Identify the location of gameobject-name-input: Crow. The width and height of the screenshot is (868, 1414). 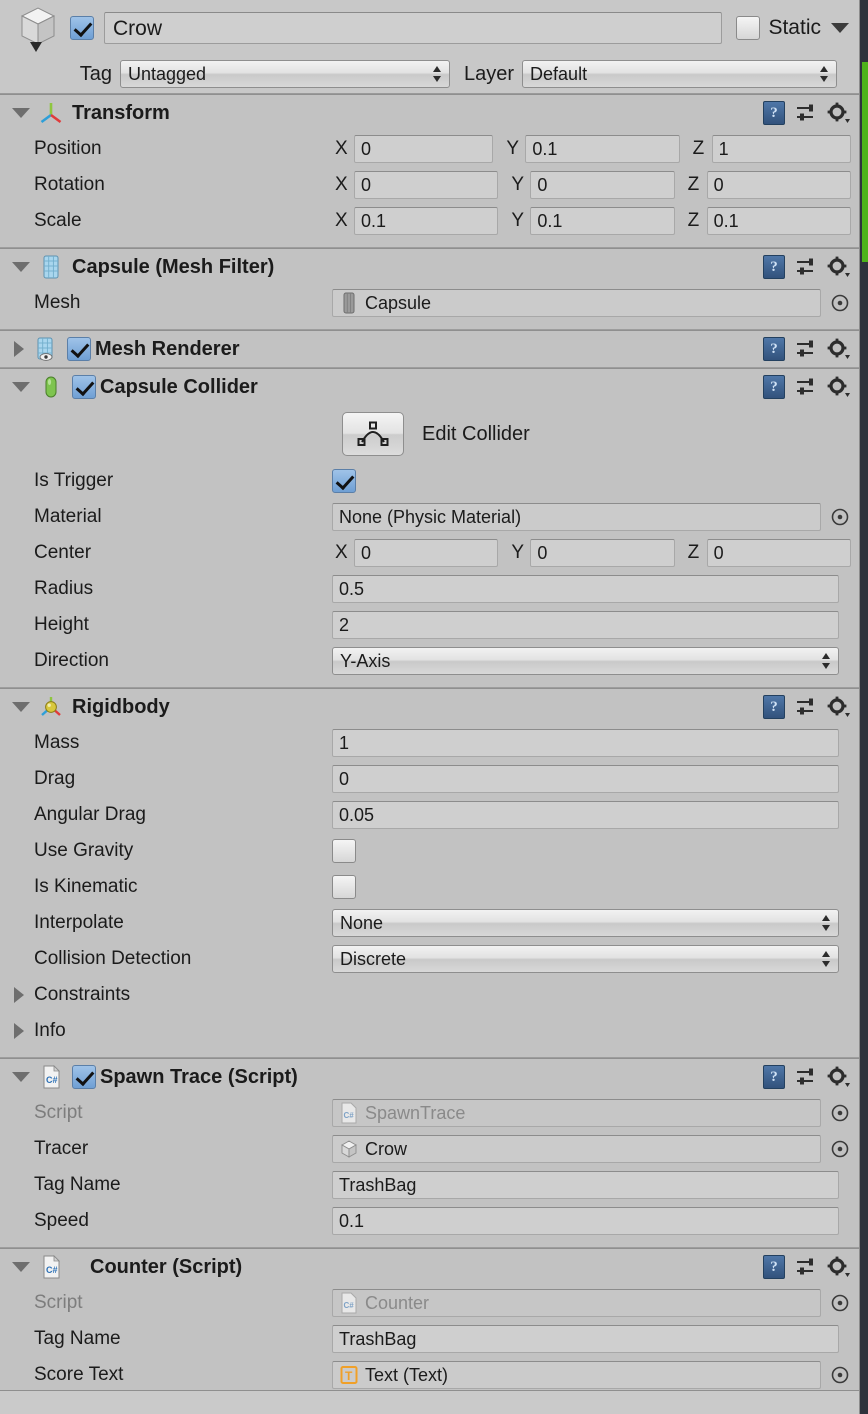
(413, 28).